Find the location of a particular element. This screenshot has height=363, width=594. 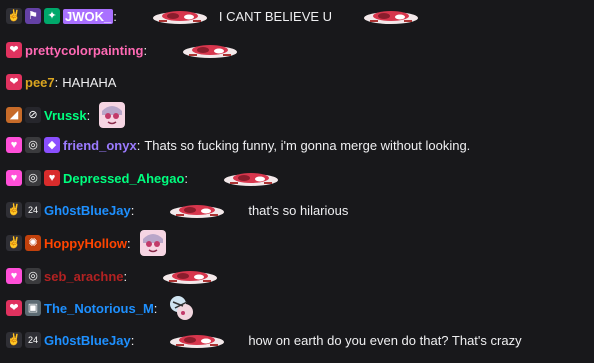

chat-username: Depressed_Ahegao is located at coordinates (123, 178).